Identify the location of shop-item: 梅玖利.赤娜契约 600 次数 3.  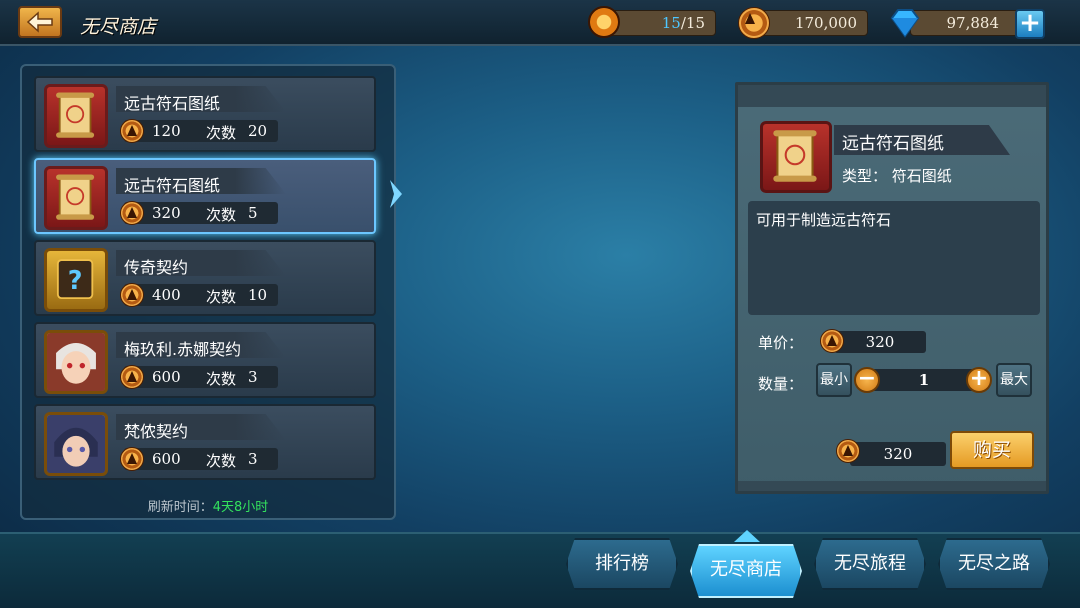
(205, 360).